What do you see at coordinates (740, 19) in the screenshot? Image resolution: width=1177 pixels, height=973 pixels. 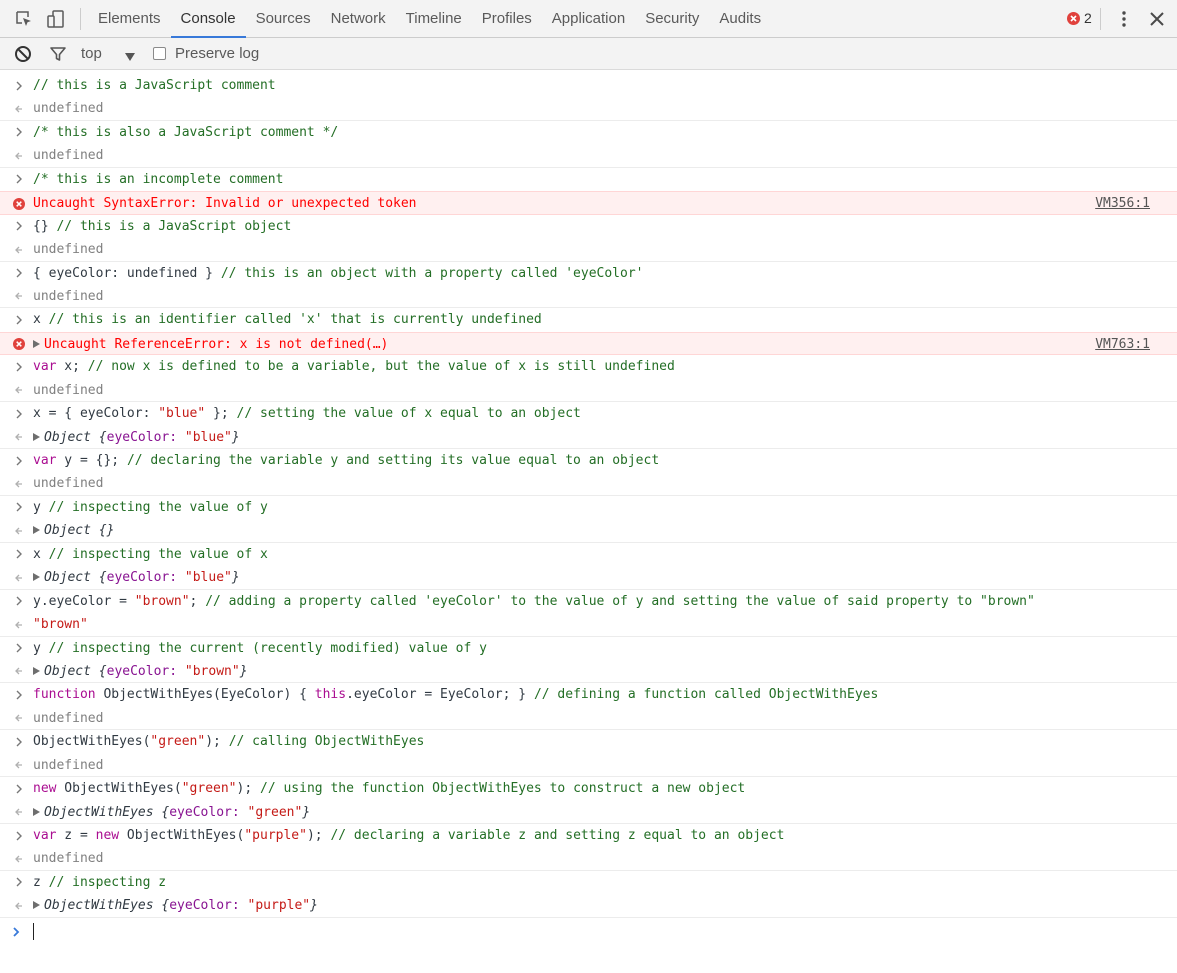 I see `tab-audits: Audits` at bounding box center [740, 19].